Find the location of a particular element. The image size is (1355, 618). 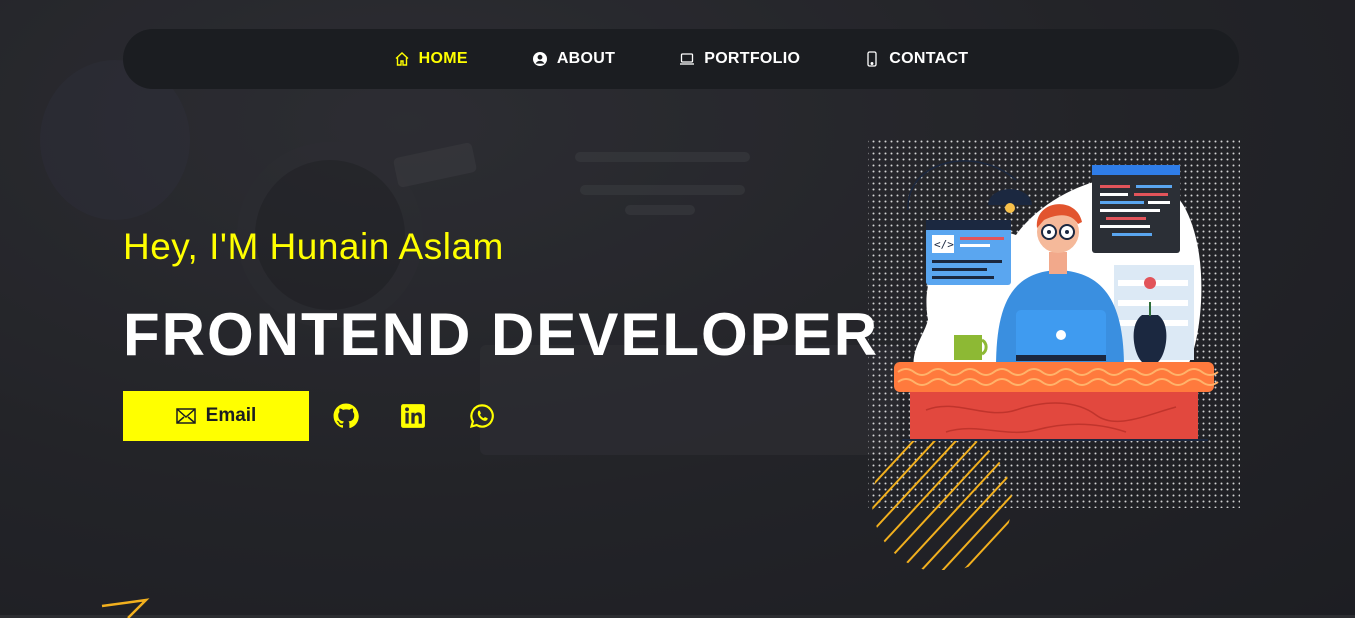

laptop-icon is located at coordinates (687, 59).